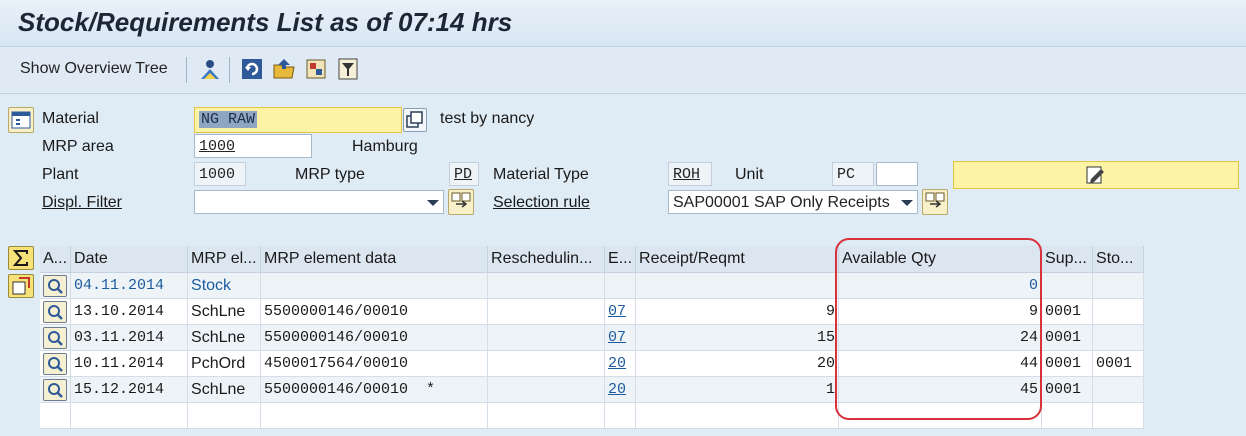 This screenshot has width=1246, height=436. Describe the element at coordinates (129, 389) in the screenshot. I see `date-cell: 15.12.2014` at that location.